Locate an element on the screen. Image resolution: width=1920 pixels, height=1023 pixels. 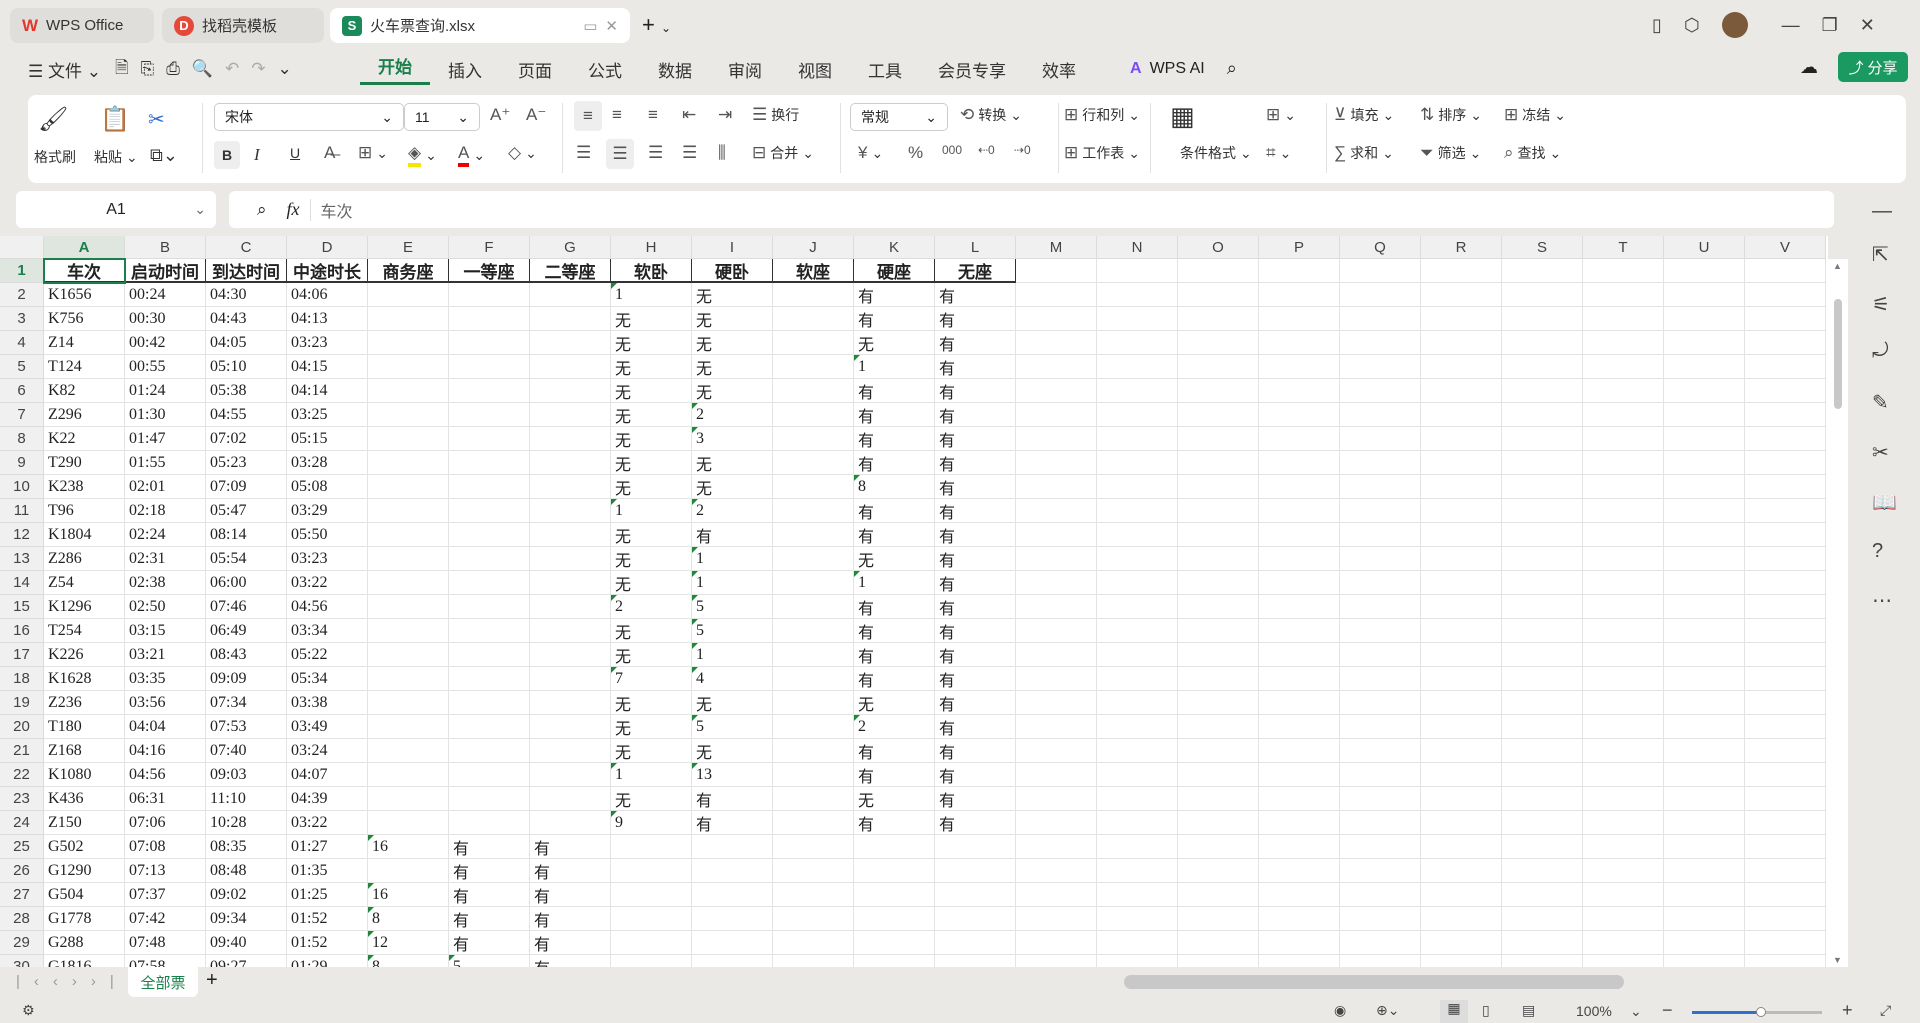
file-menu: ☰ 文件 ⌄ is located at coordinates (64, 69).